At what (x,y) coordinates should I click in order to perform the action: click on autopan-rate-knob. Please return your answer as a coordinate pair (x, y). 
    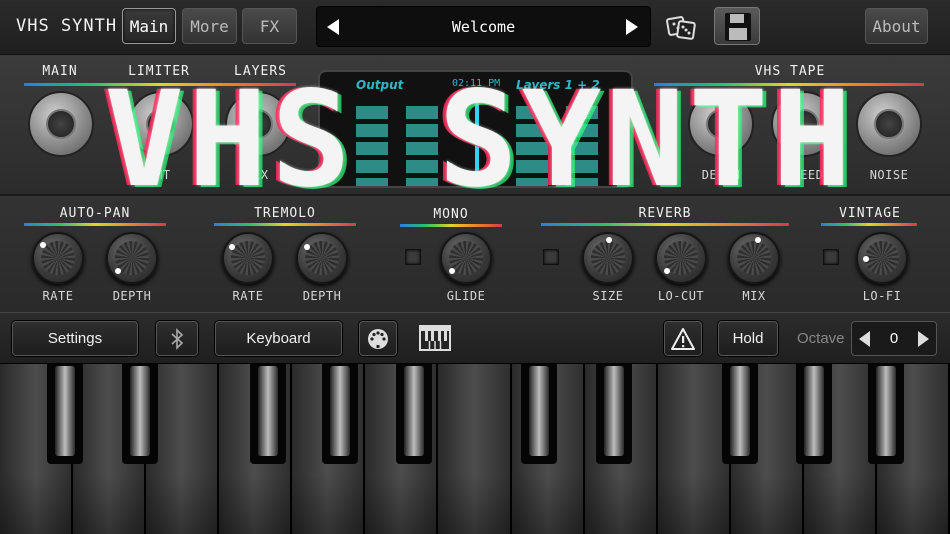
    Looking at the image, I should click on (58, 258).